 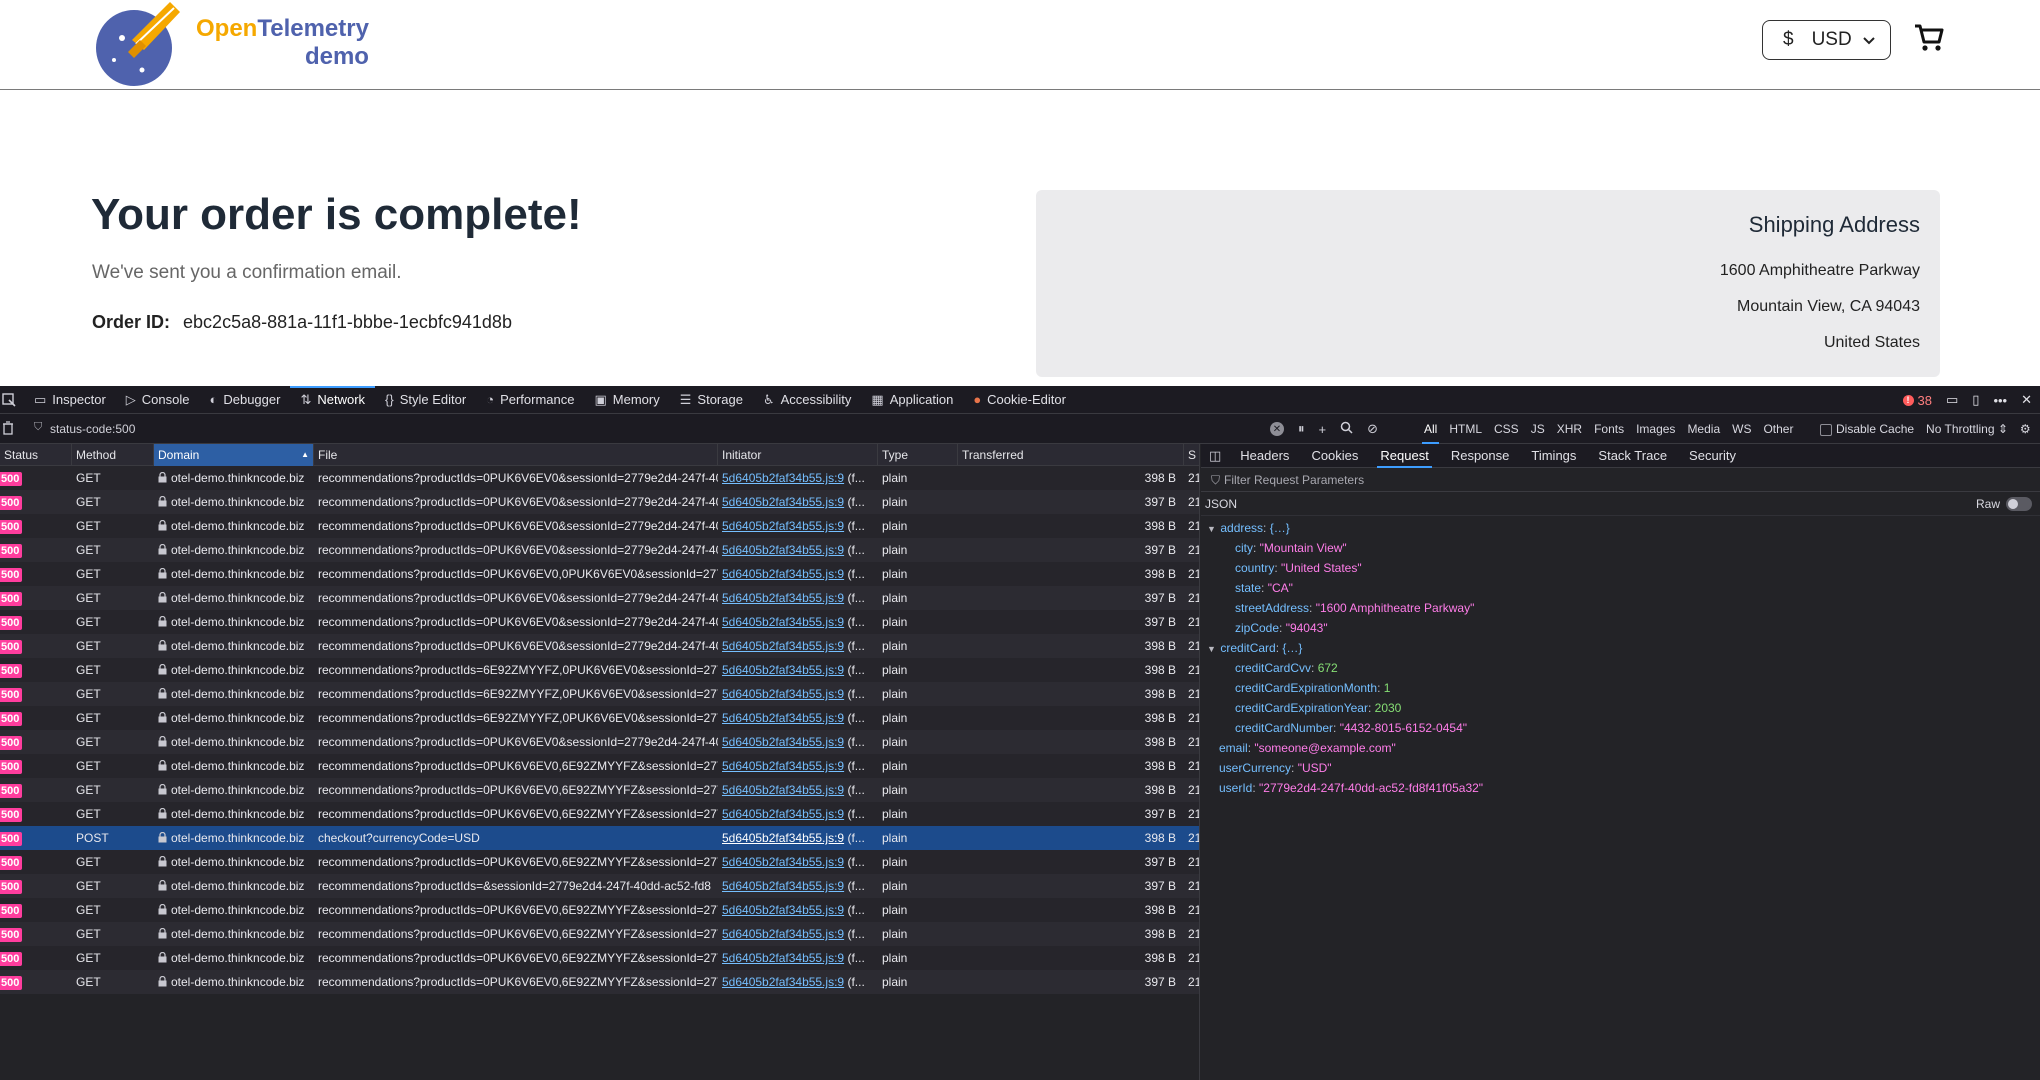 I want to click on tab-debugger: ◐ Debugger, so click(x=244, y=400).